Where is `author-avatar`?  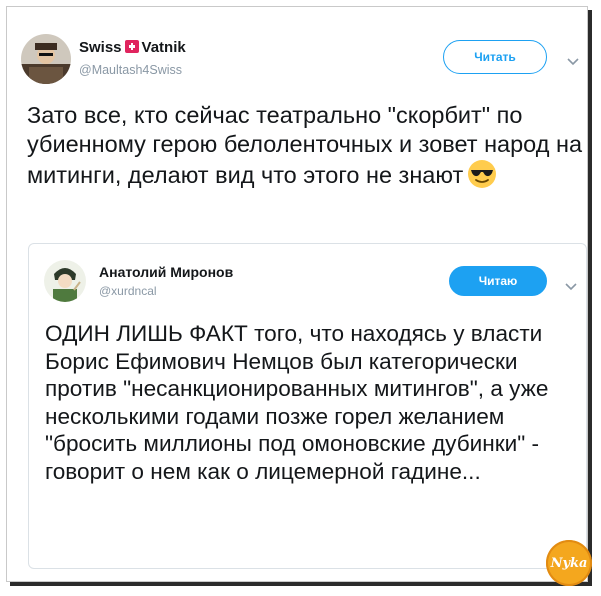
author-avatar is located at coordinates (46, 59).